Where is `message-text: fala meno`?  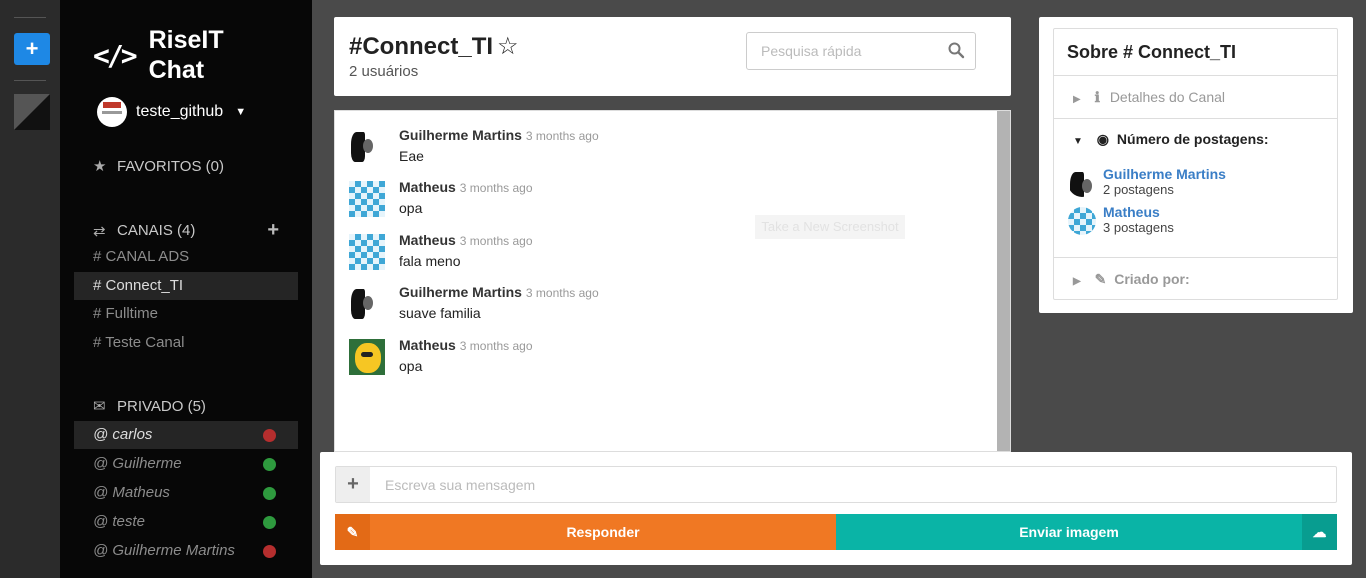
message-text: fala meno is located at coordinates (430, 261).